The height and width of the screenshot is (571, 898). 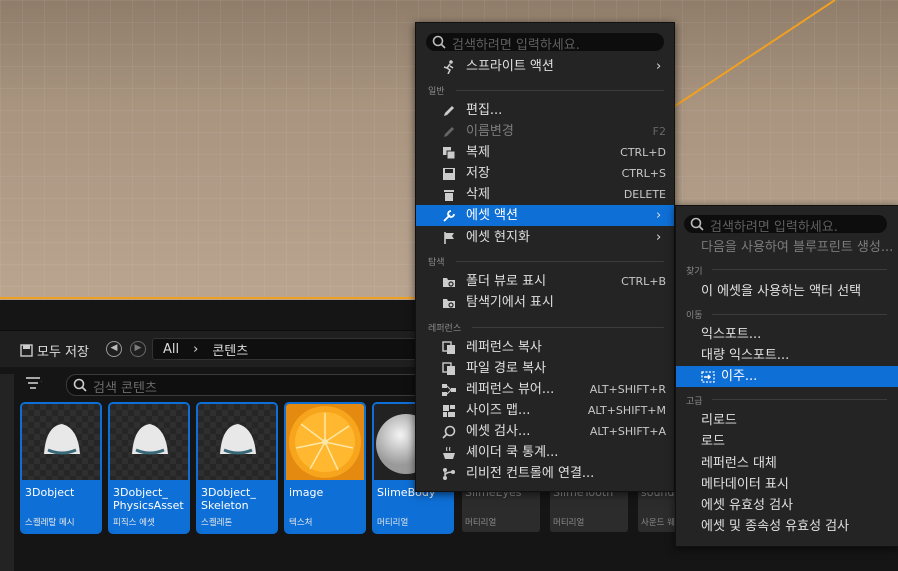 I want to click on menu-item-copy-reference: 레퍼런스 복사, so click(x=545, y=347).